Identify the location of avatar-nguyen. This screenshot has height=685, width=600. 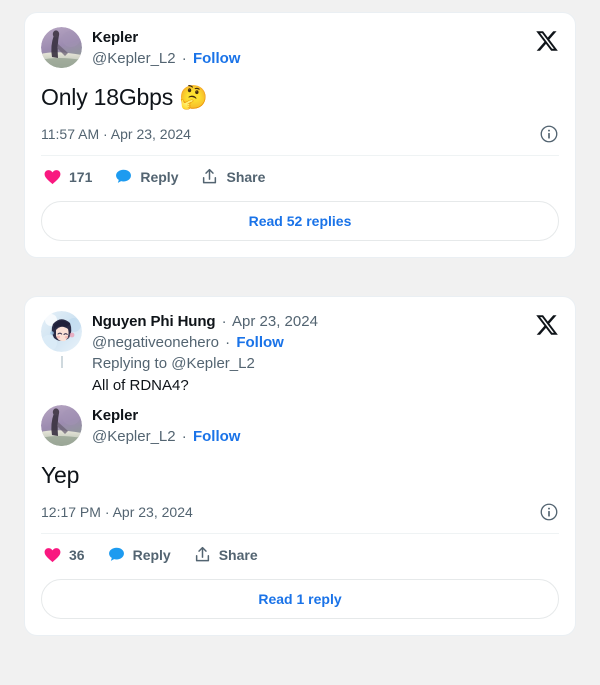
(61, 331).